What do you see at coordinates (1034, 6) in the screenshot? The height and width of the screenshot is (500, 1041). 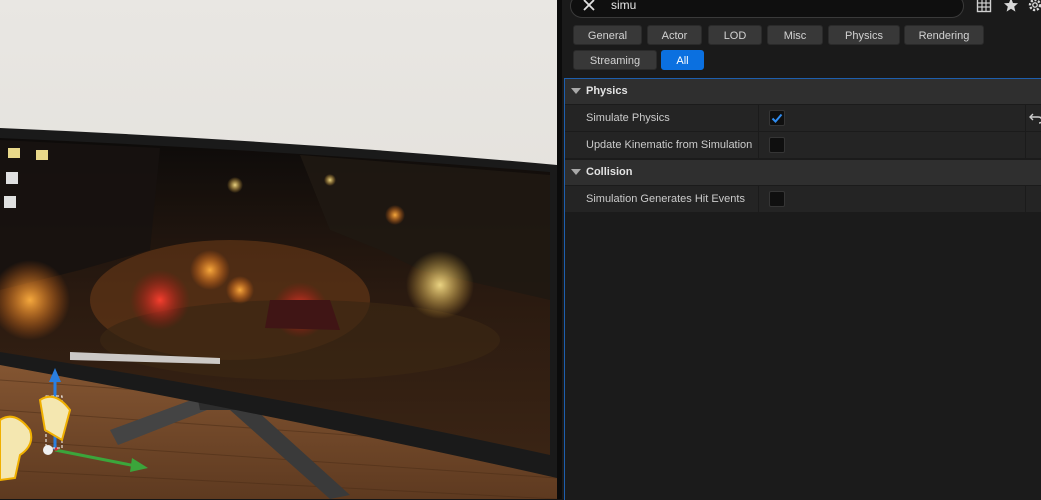 I see `gear-icon` at bounding box center [1034, 6].